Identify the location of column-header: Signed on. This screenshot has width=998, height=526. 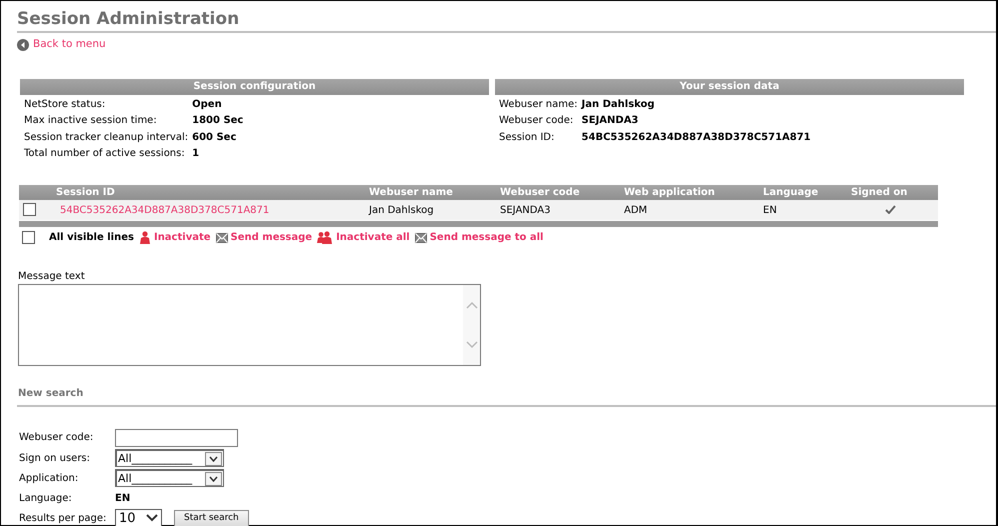
(879, 192).